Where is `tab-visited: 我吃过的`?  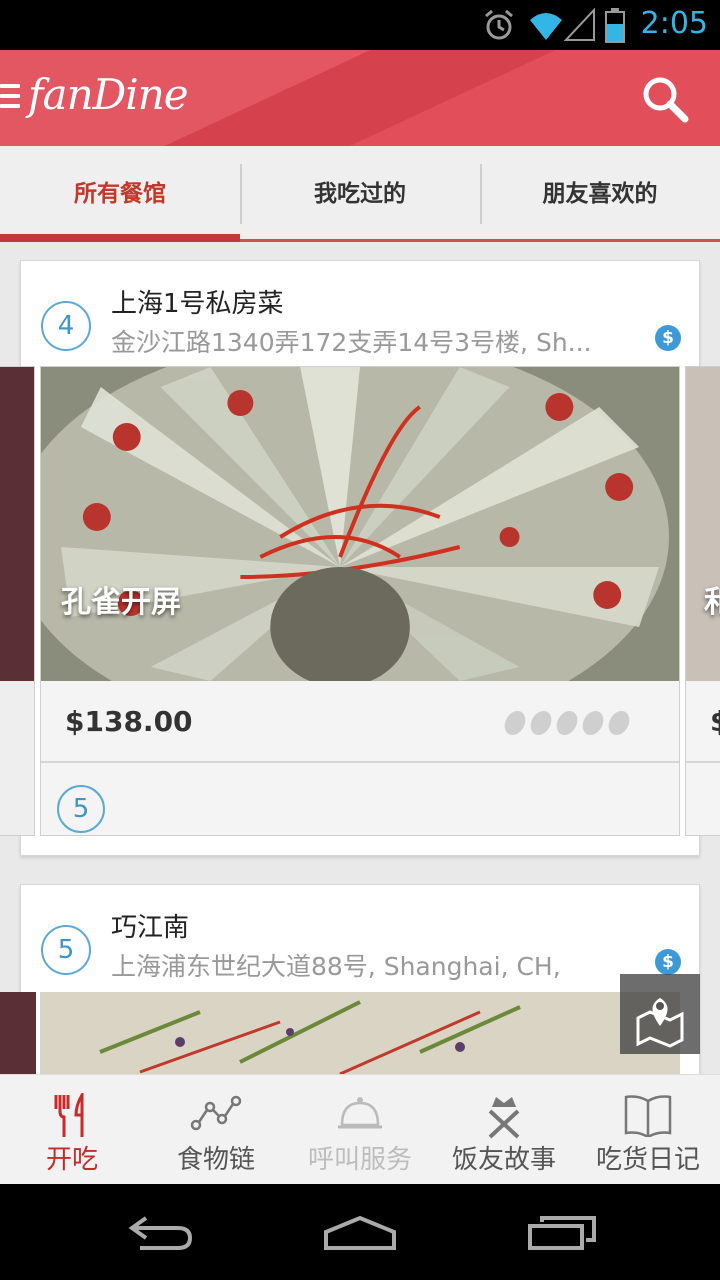 tab-visited: 我吃过的 is located at coordinates (360, 194).